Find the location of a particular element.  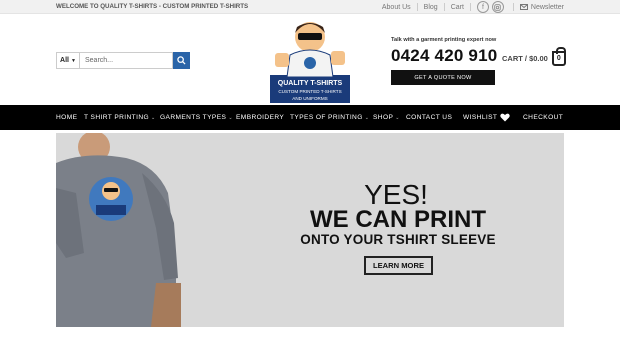

nav-garments-types: GARMENTS TYPES ⌄ is located at coordinates (196, 117).